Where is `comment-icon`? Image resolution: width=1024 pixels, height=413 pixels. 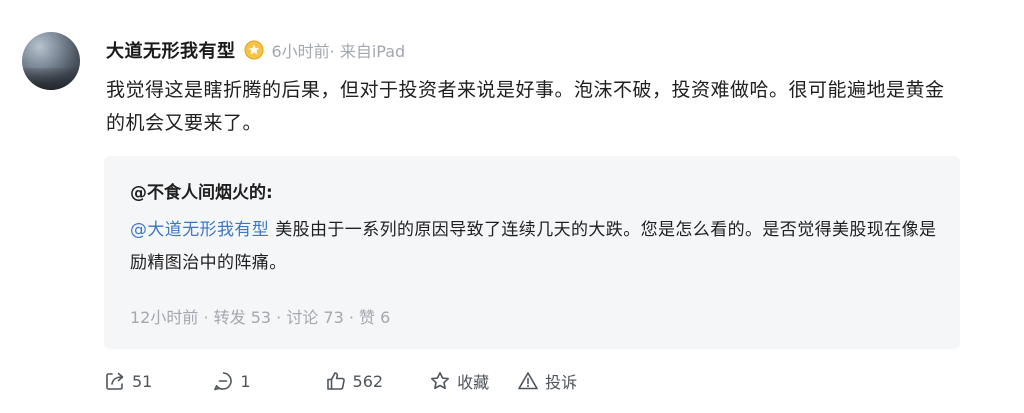
comment-icon is located at coordinates (223, 381).